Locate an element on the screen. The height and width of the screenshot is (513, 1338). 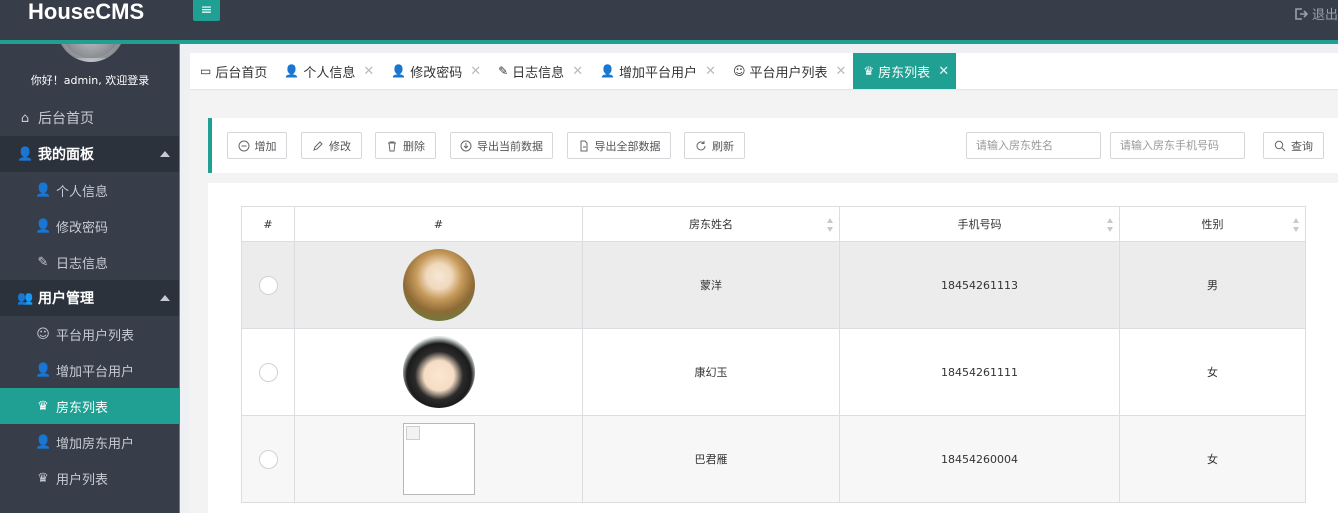
header-select-label: # is located at coordinates (268, 224).